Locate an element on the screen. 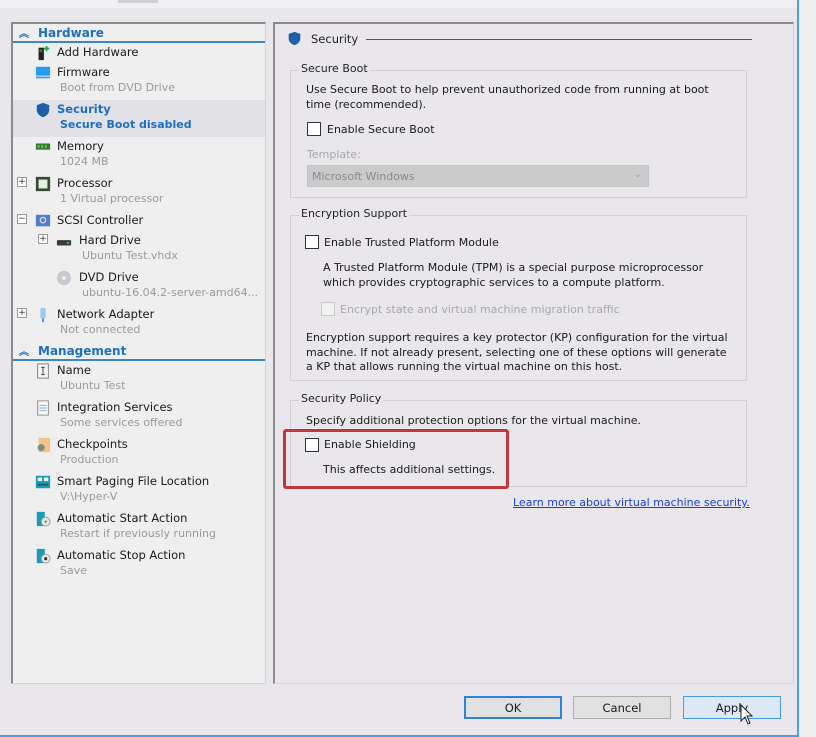 Image resolution: width=816 pixels, height=737 pixels. section-header-management: ︽ Management is located at coordinates (139, 351).